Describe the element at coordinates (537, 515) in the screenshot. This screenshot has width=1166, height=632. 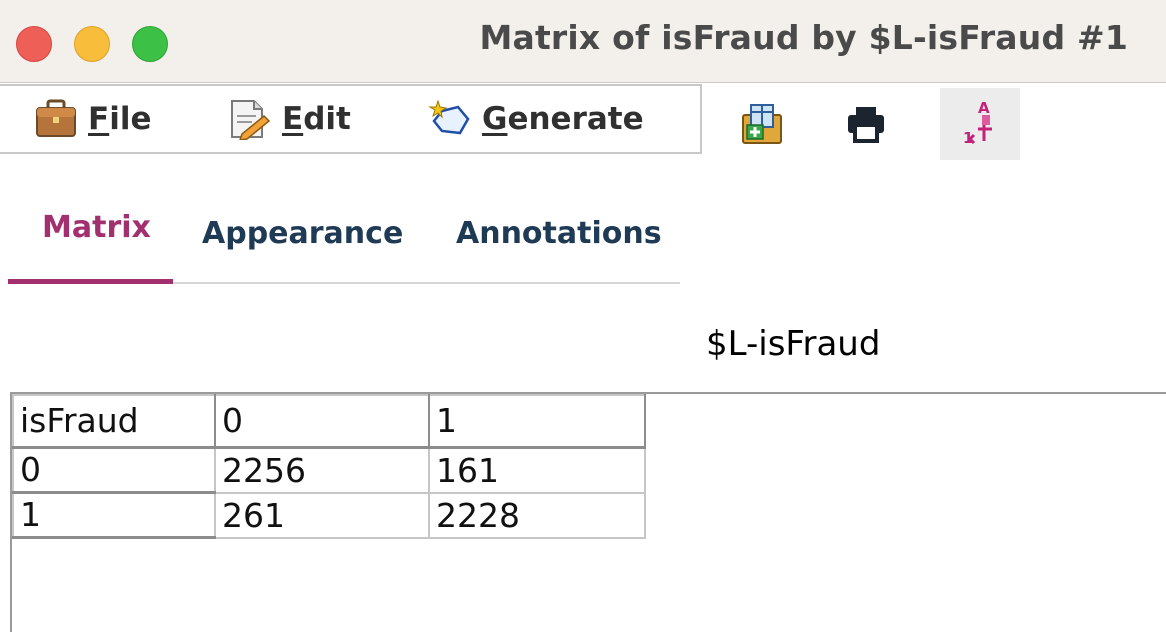
I see `table-cell: 2228` at that location.